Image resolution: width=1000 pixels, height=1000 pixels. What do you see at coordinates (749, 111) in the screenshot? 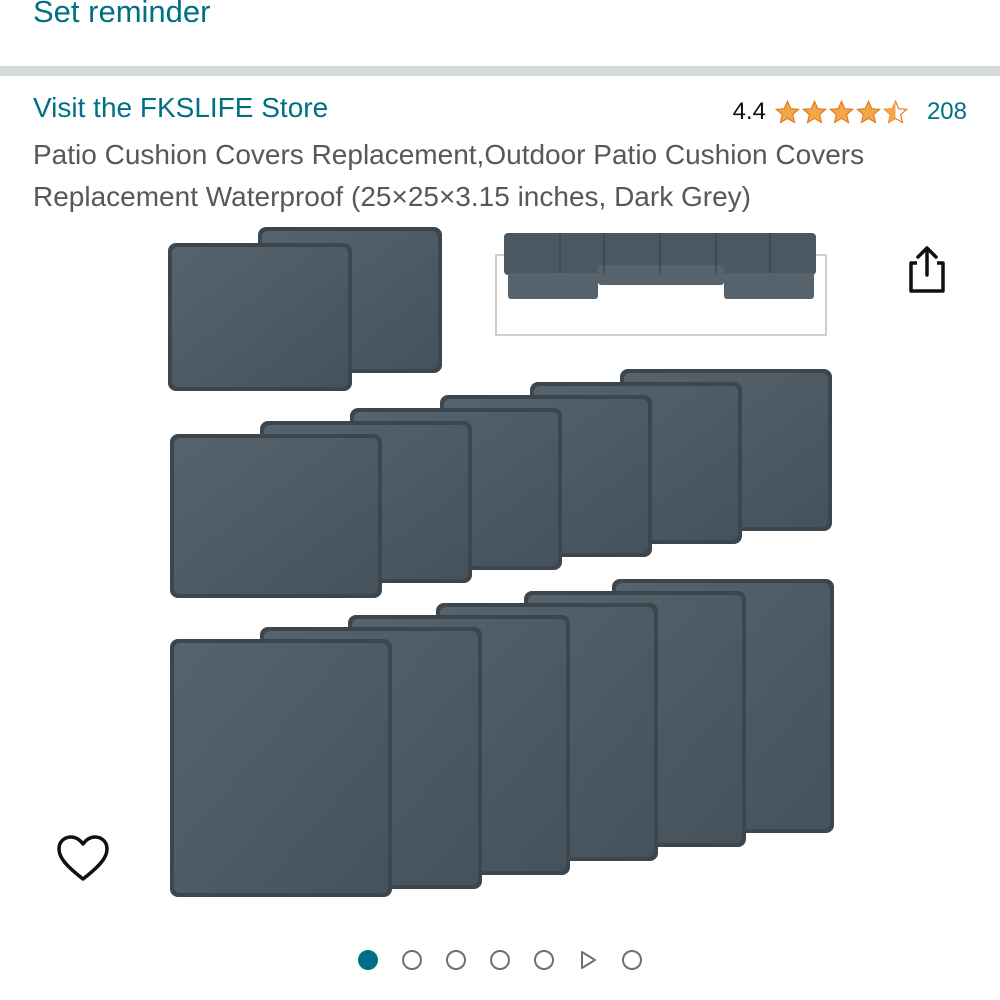
I see `rating-value: 4.4` at bounding box center [749, 111].